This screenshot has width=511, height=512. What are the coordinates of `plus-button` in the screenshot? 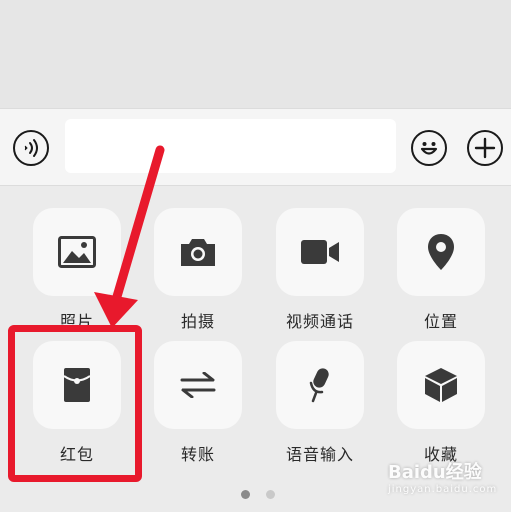 It's located at (485, 148).